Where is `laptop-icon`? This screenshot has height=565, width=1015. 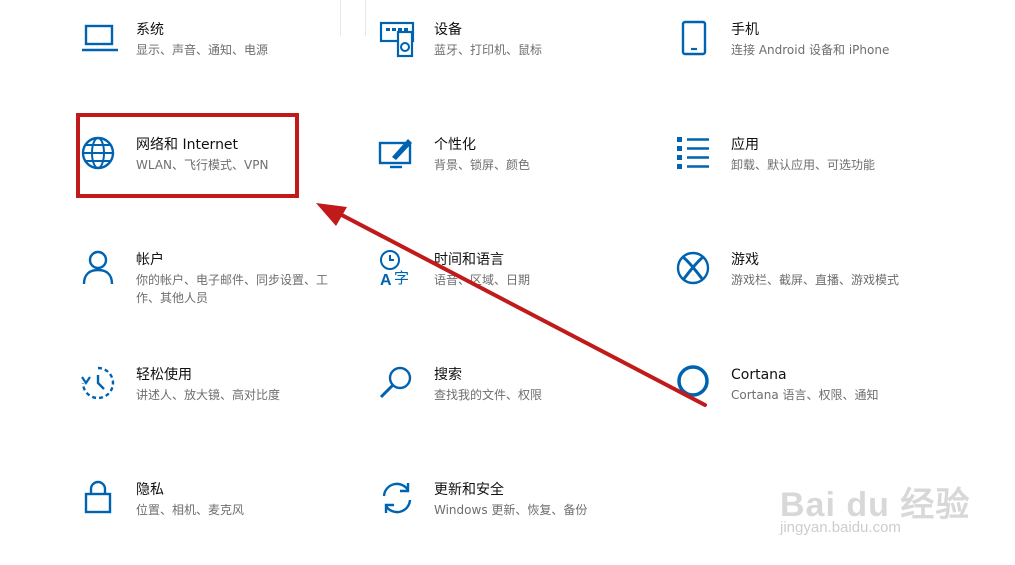
laptop-icon is located at coordinates (100, 40).